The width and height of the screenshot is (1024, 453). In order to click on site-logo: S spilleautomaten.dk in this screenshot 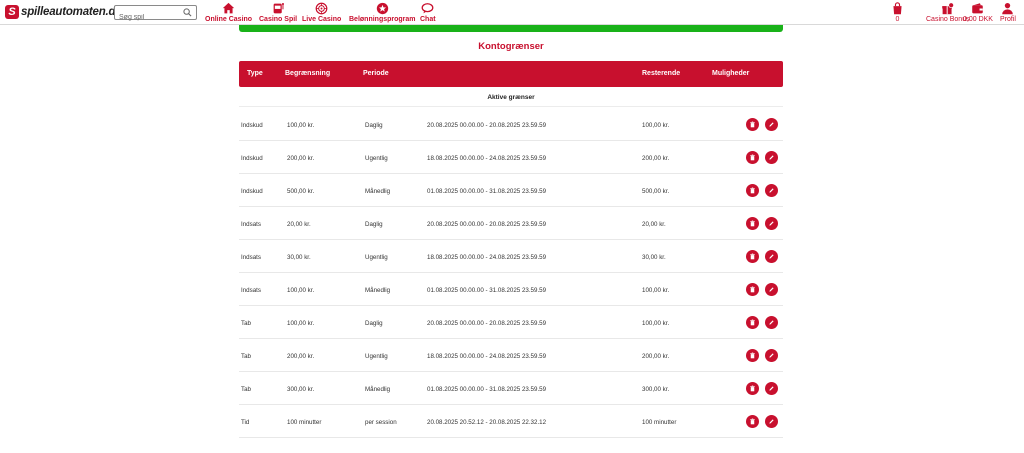, I will do `click(63, 12)`.